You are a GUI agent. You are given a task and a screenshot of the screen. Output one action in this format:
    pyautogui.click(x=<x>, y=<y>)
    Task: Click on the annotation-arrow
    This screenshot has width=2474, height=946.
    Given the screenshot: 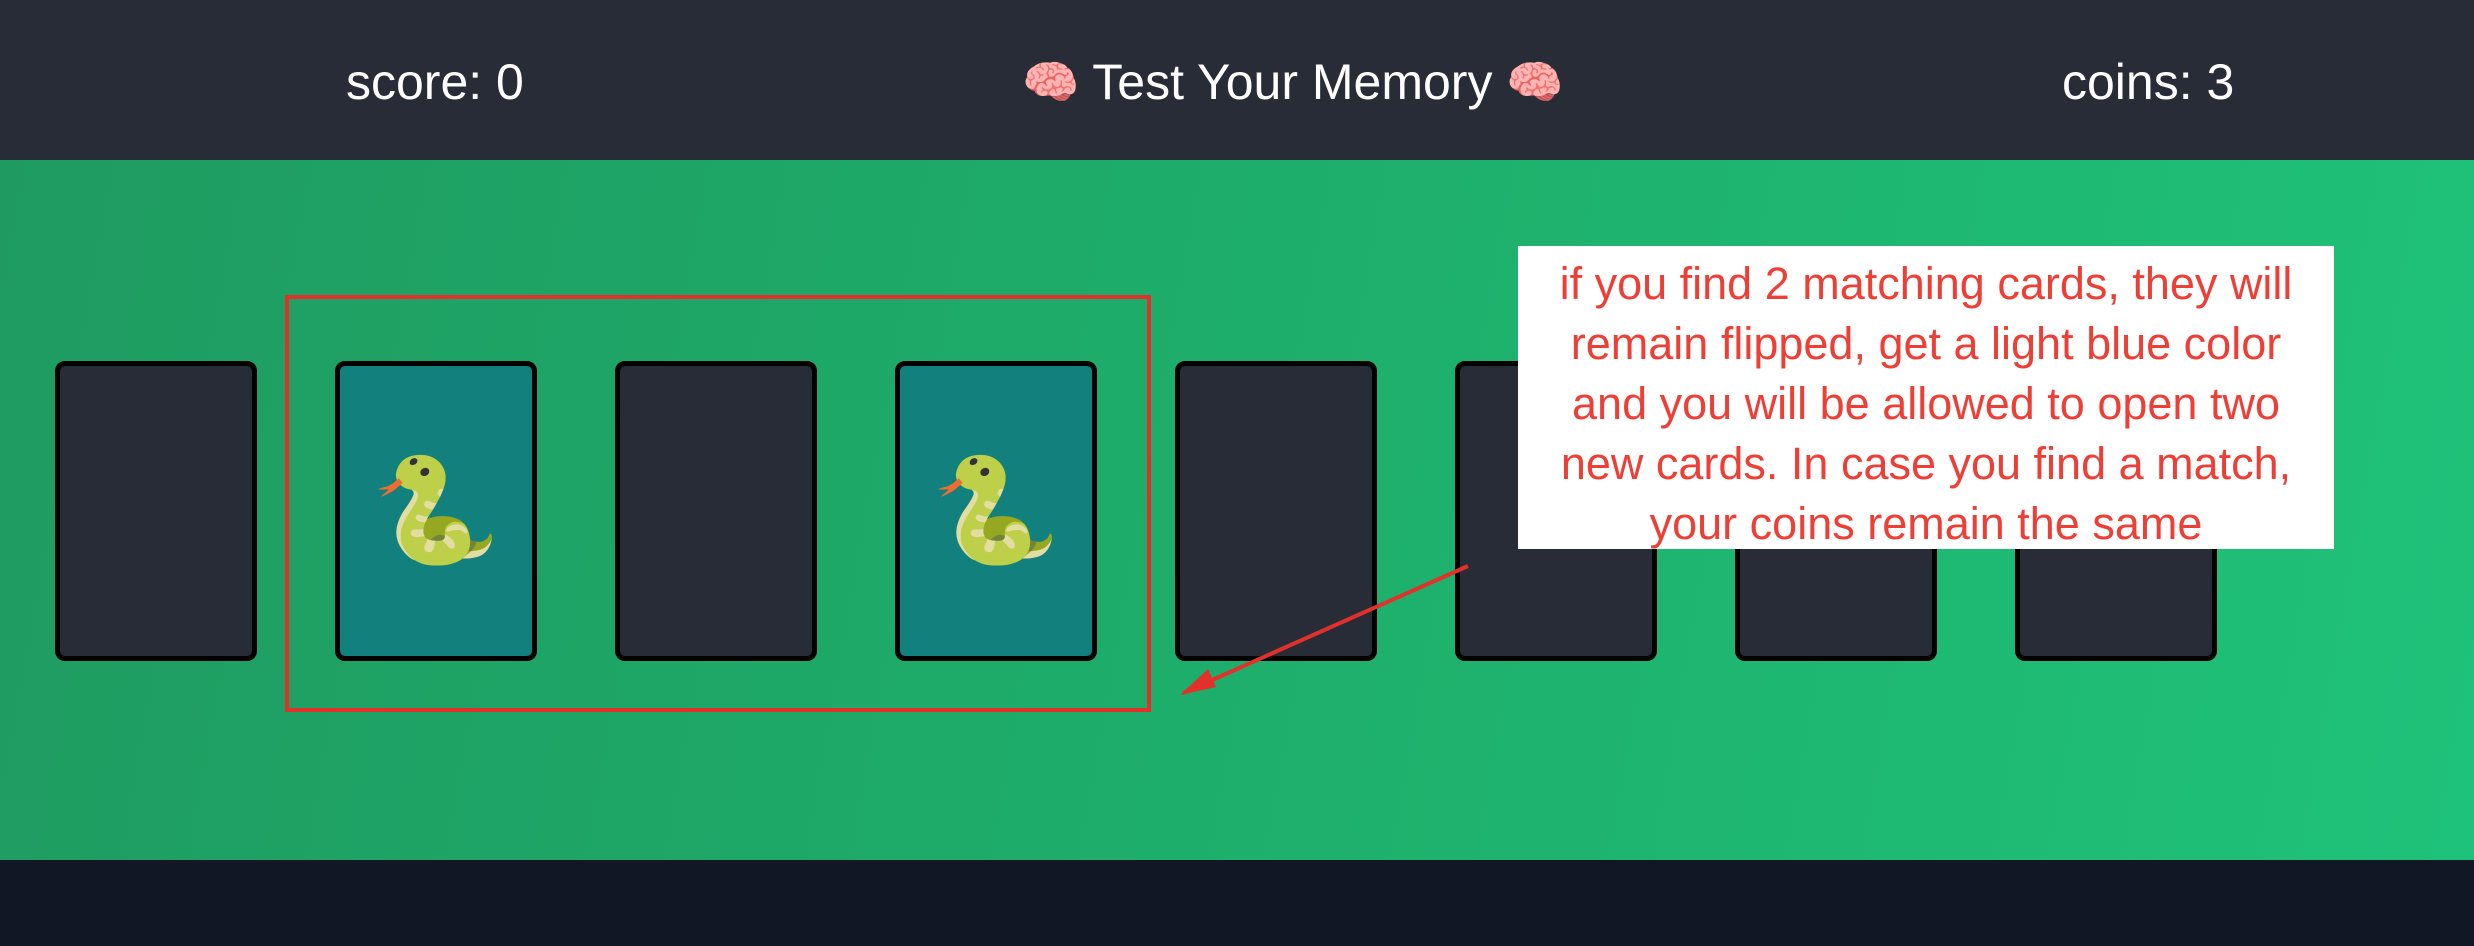 What is the action you would take?
    pyautogui.click(x=1324, y=629)
    